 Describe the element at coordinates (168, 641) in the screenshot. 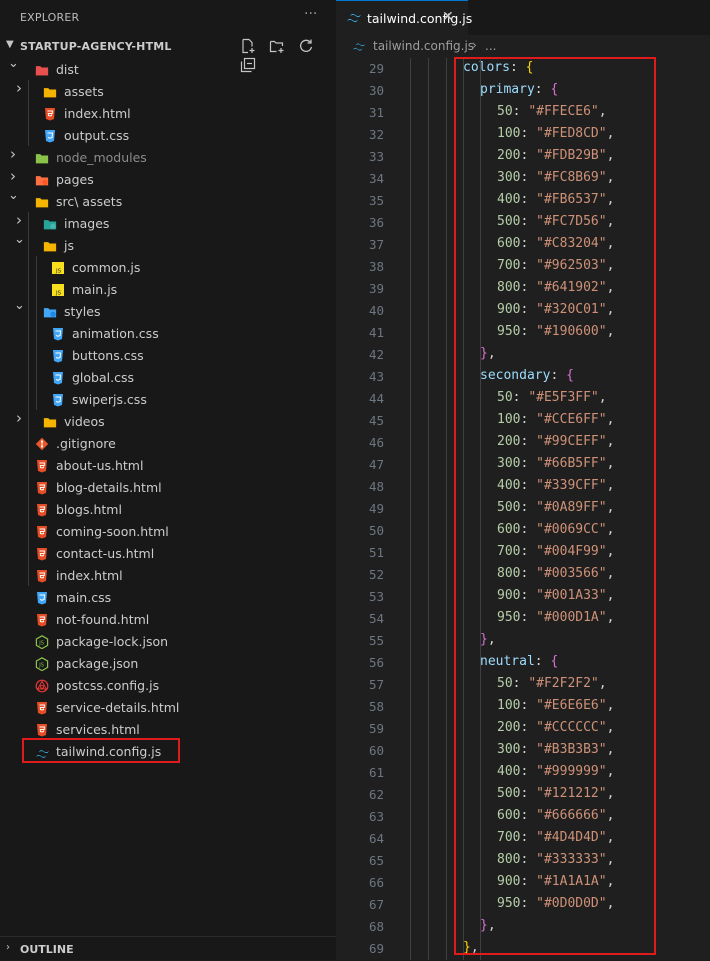

I see `tree-file: JS package-lock.json` at that location.